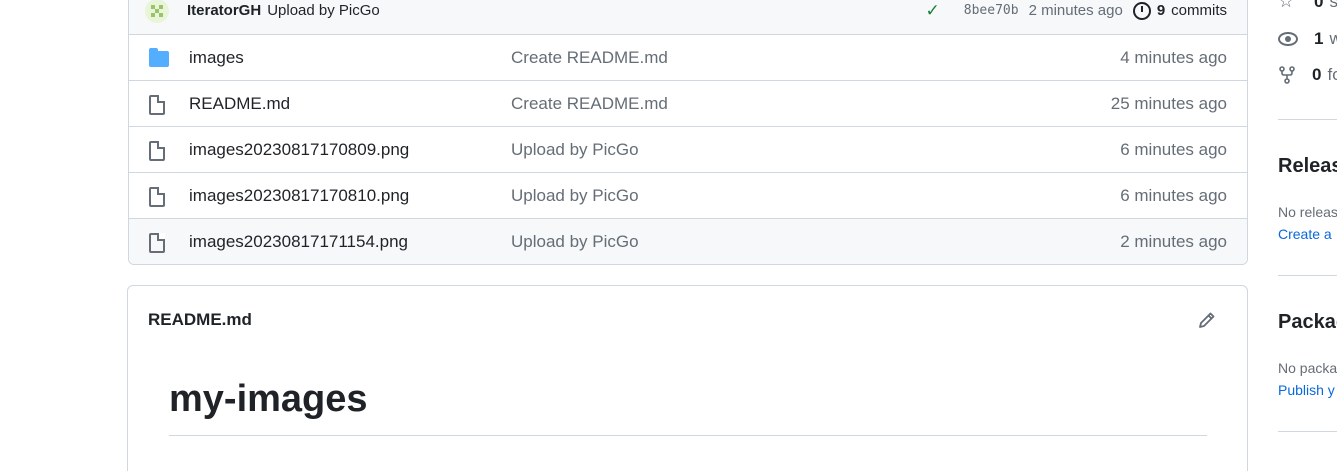 The height and width of the screenshot is (471, 1337). Describe the element at coordinates (224, 10) in the screenshot. I see `commit-author: IteratorGH` at that location.